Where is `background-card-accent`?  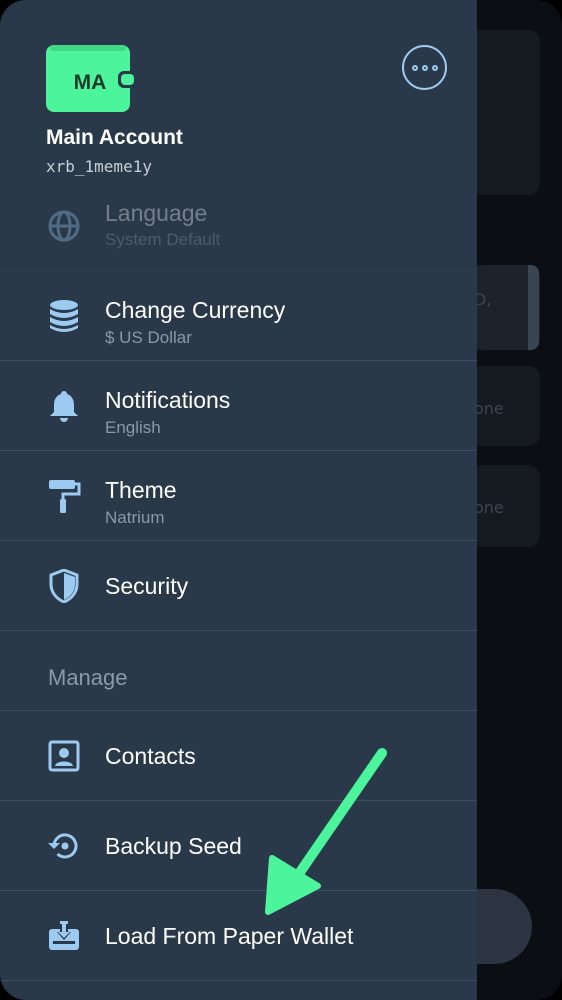
background-card-accent is located at coordinates (533, 307).